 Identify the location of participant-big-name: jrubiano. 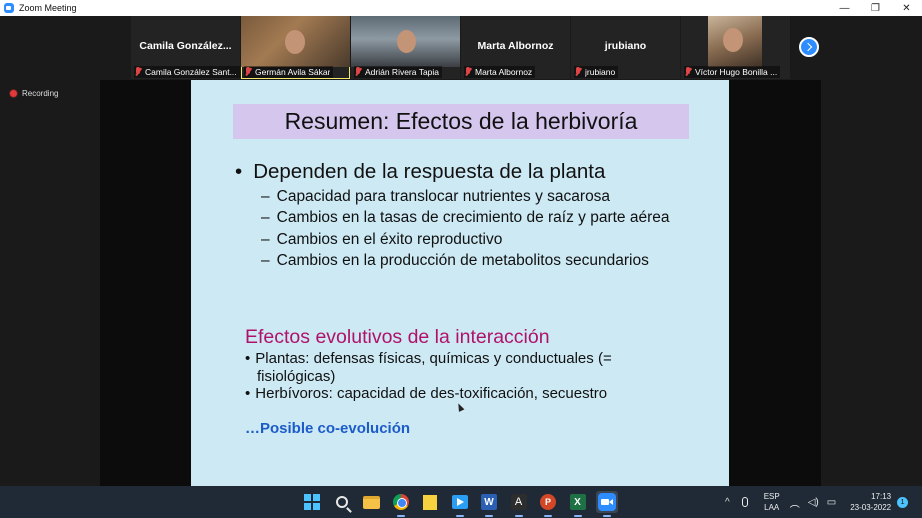
(625, 46).